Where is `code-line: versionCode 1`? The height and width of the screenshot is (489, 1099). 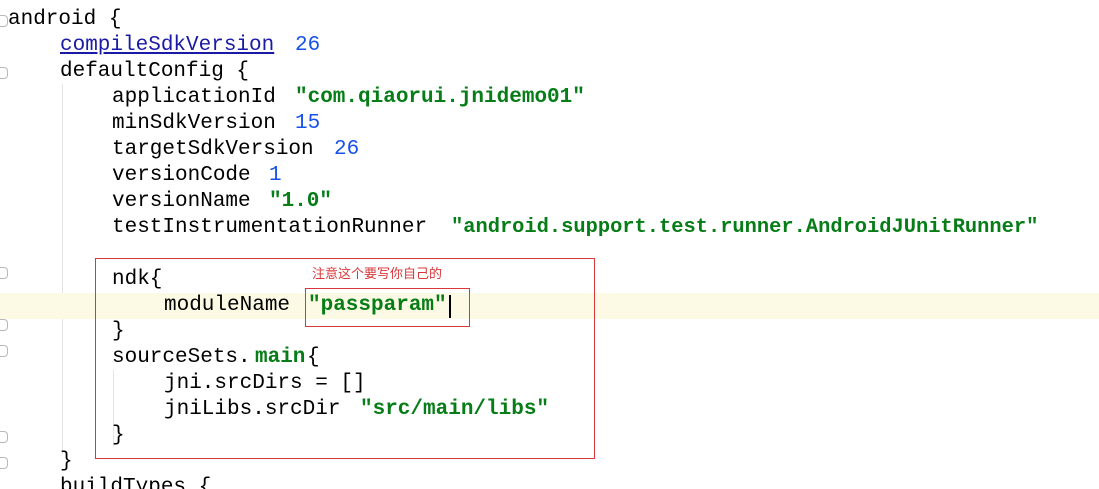 code-line: versionCode 1 is located at coordinates (549, 176).